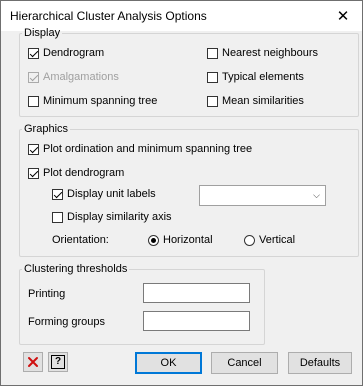 This screenshot has width=363, height=386. I want to click on display-legend: Display, so click(42, 33).